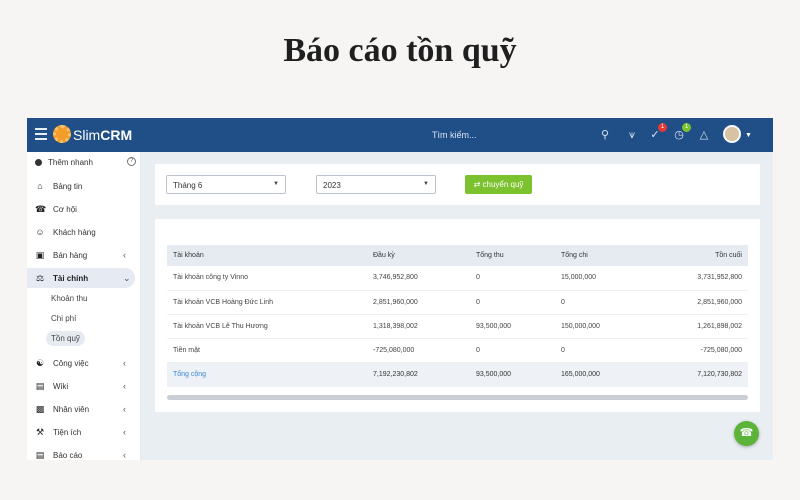 This screenshot has height=500, width=800. What do you see at coordinates (418, 374) in the screenshot?
I see `cell-total-opening: 7,192,230,802` at bounding box center [418, 374].